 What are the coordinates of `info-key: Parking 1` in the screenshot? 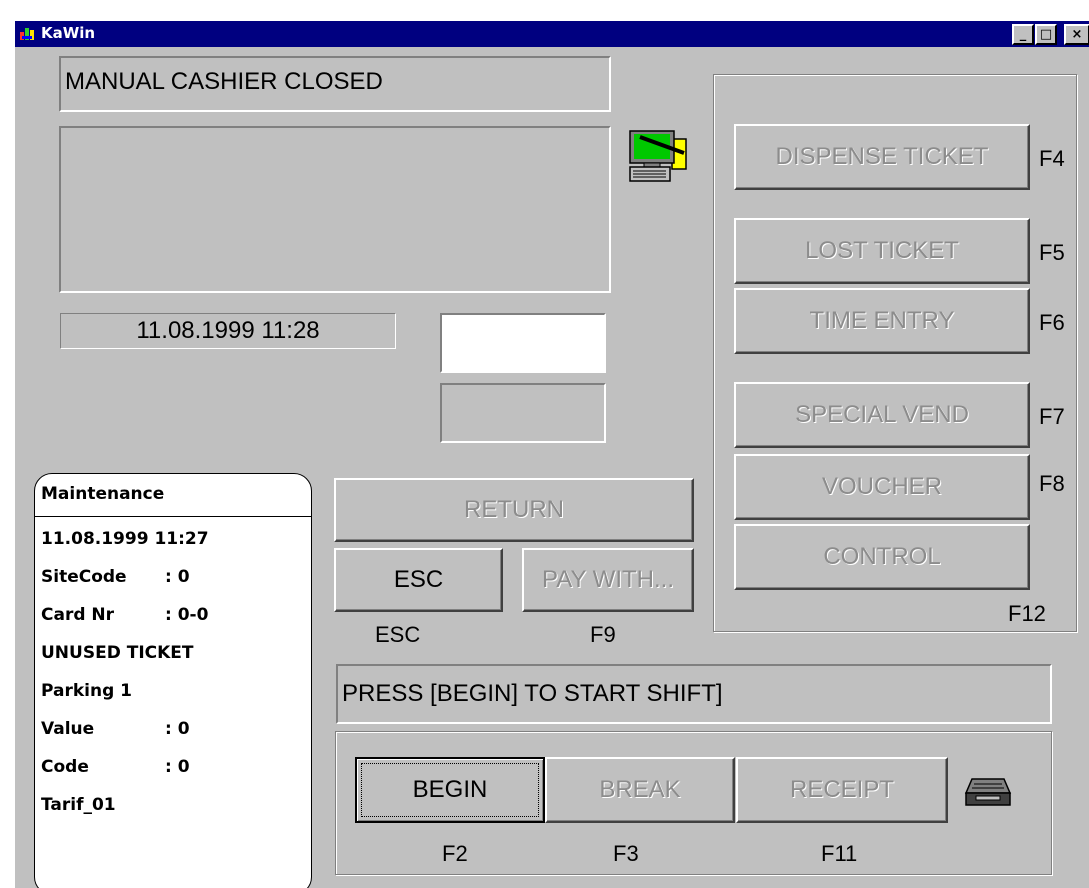 It's located at (87, 691).